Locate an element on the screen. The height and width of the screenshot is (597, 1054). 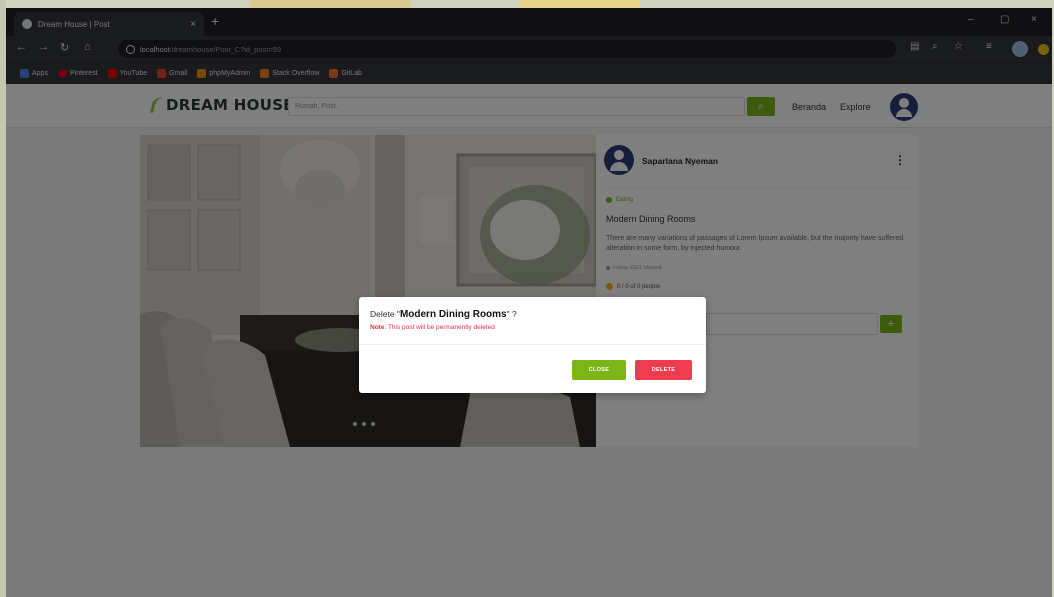
modal-title: Delete "Modern Dining Rooms" ? is located at coordinates (443, 314).